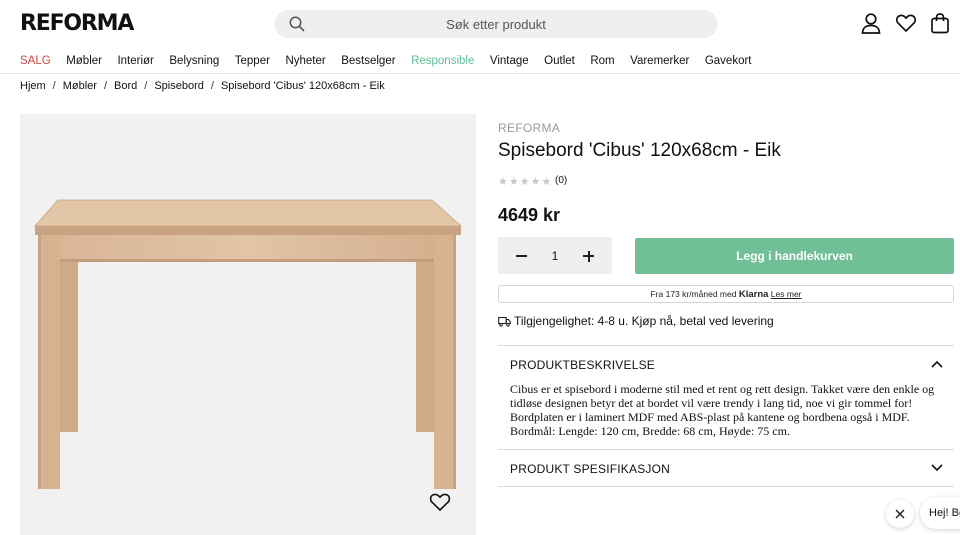 The image size is (960, 535). Describe the element at coordinates (728, 61) in the screenshot. I see `nav-item-gavekort: Gavekort` at that location.